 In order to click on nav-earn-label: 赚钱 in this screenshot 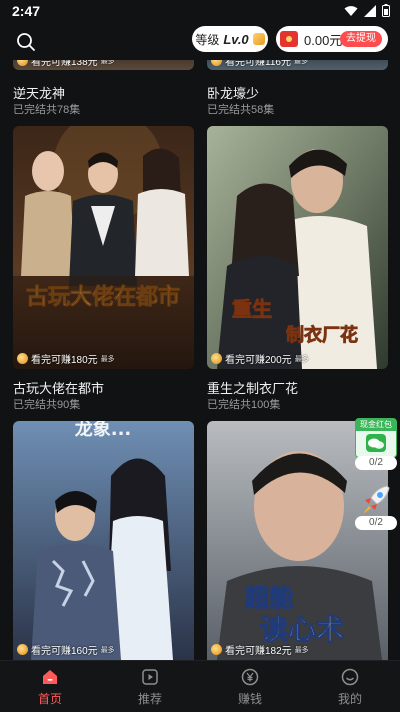, I will do `click(249, 699)`.